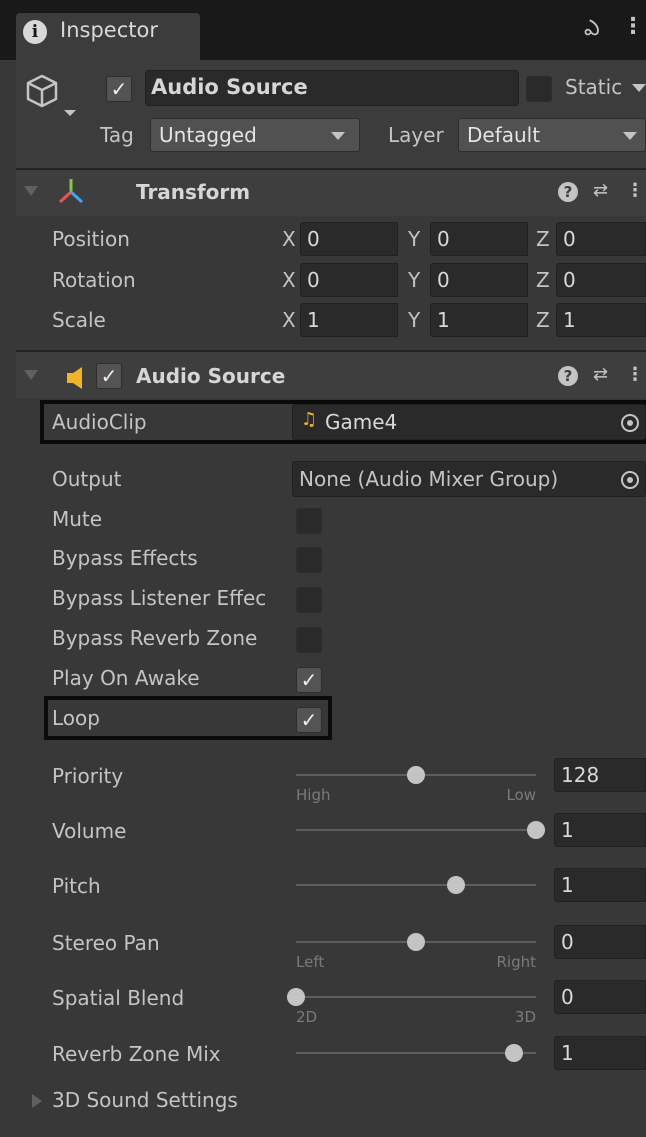 The width and height of the screenshot is (646, 1137). What do you see at coordinates (155, 638) in the screenshot?
I see `toggle-label: Bypass Reverb Zone` at bounding box center [155, 638].